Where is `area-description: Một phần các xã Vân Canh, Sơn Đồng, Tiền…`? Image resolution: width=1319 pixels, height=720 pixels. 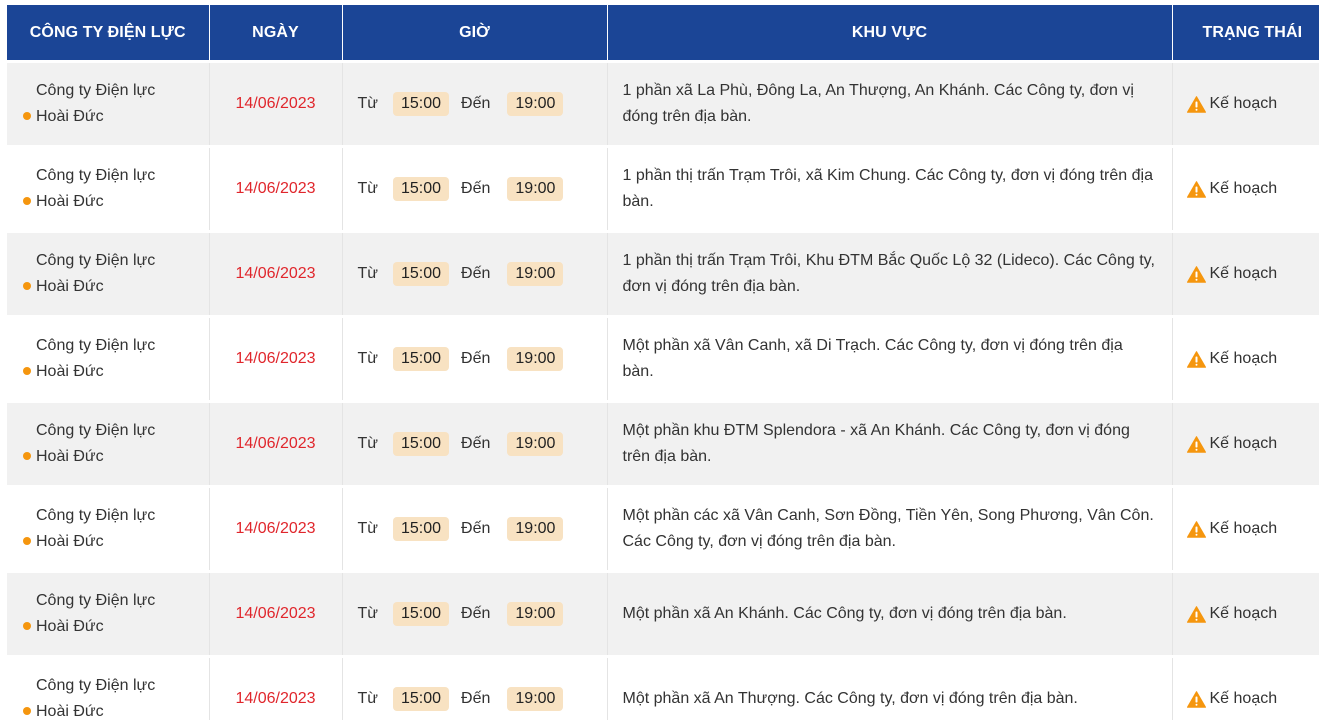 area-description: Một phần các xã Vân Canh, Sơn Đồng, Tiền… is located at coordinates (888, 528).